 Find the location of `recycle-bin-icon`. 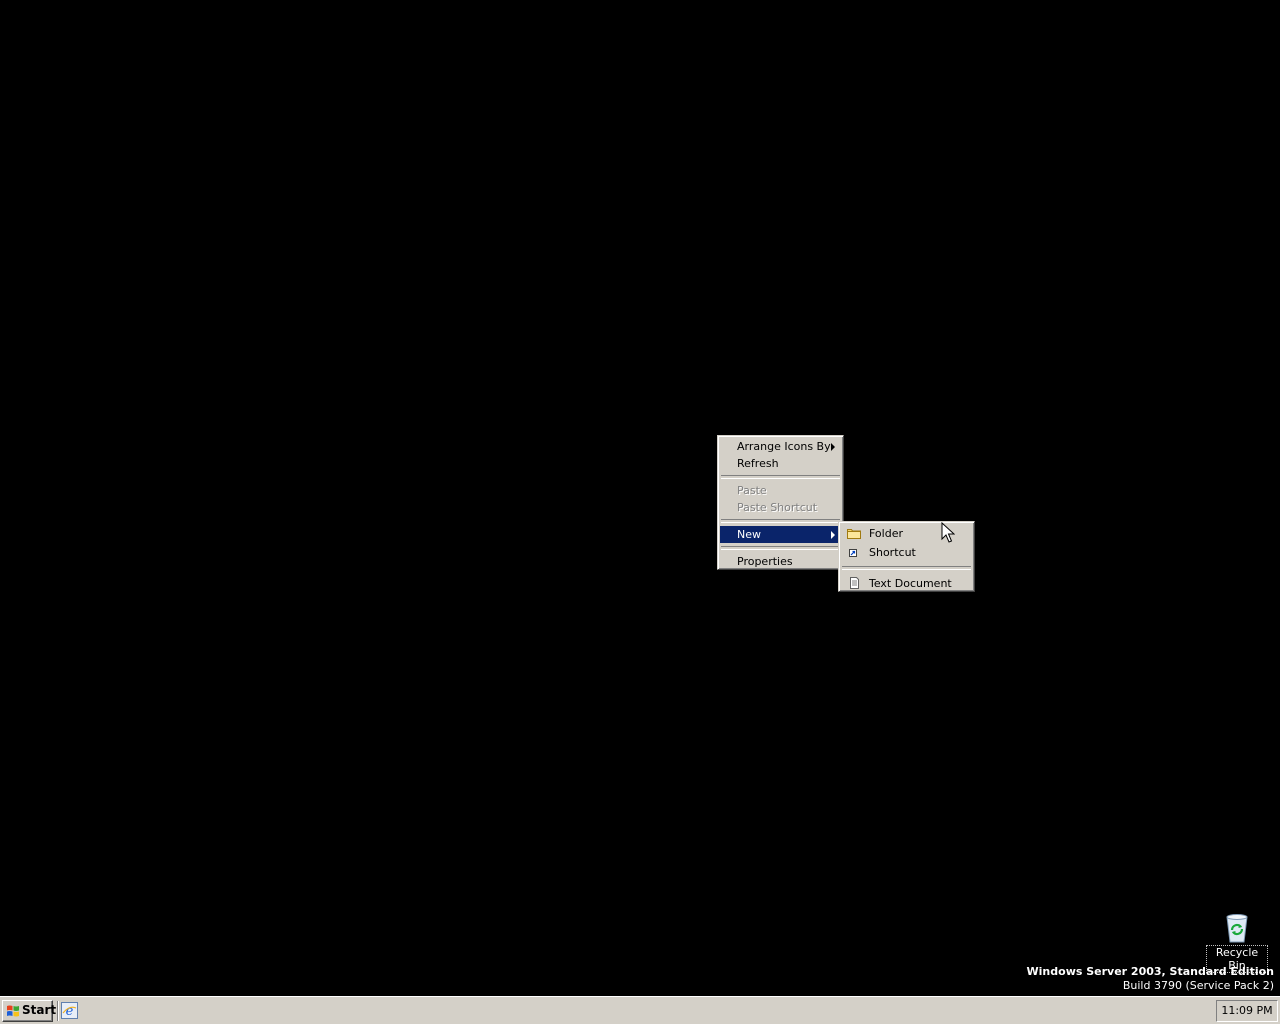

recycle-bin-icon is located at coordinates (1237, 928).